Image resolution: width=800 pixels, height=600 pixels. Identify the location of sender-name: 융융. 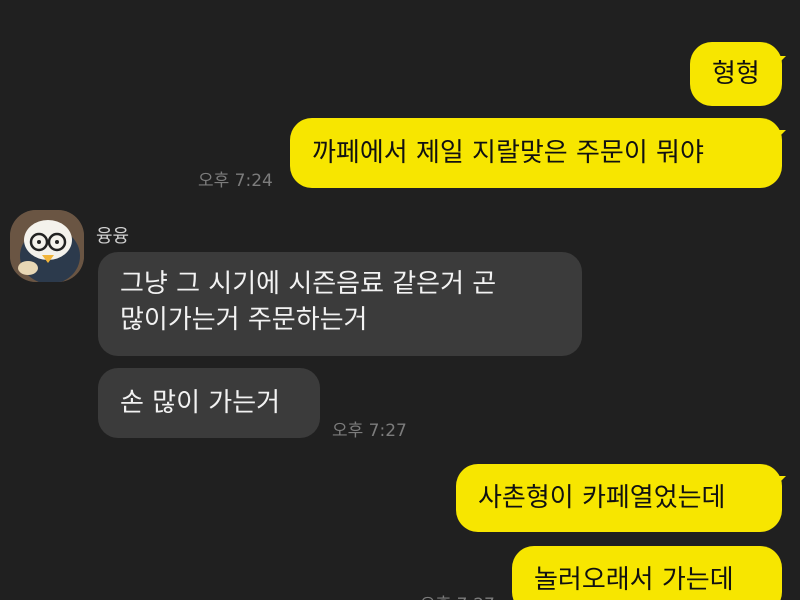
(113, 236).